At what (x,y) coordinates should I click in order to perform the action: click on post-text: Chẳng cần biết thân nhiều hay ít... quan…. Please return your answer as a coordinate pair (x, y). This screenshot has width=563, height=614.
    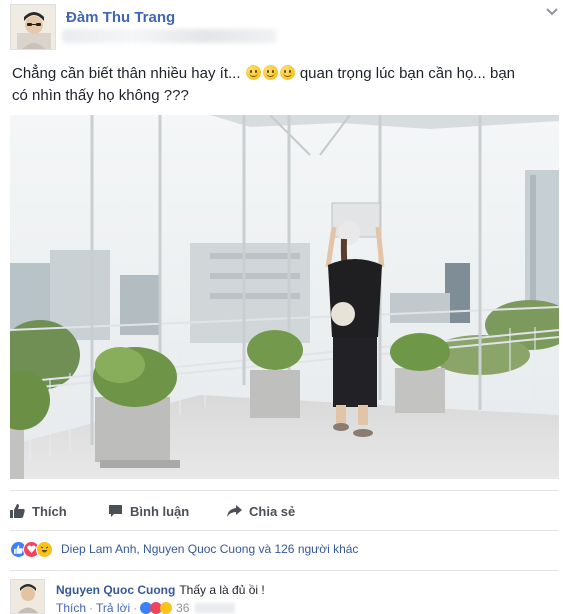
    Looking at the image, I should click on (284, 85).